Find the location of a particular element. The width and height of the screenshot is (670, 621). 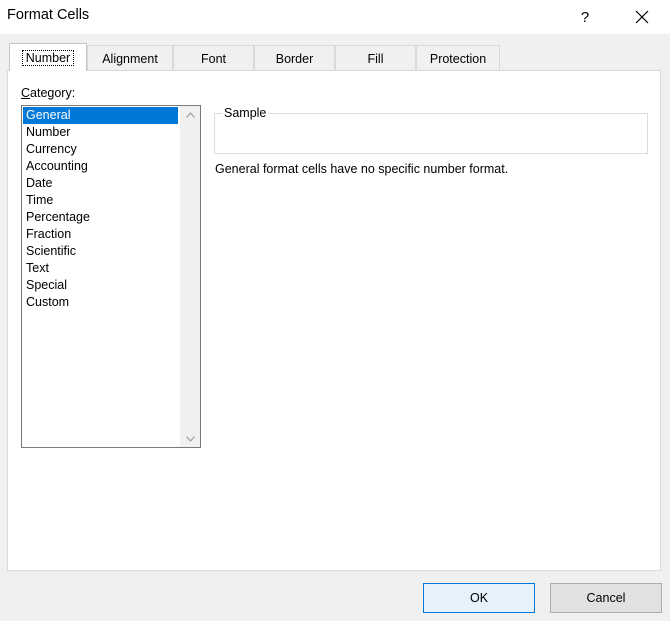

tab-fill: Fill is located at coordinates (375, 58).